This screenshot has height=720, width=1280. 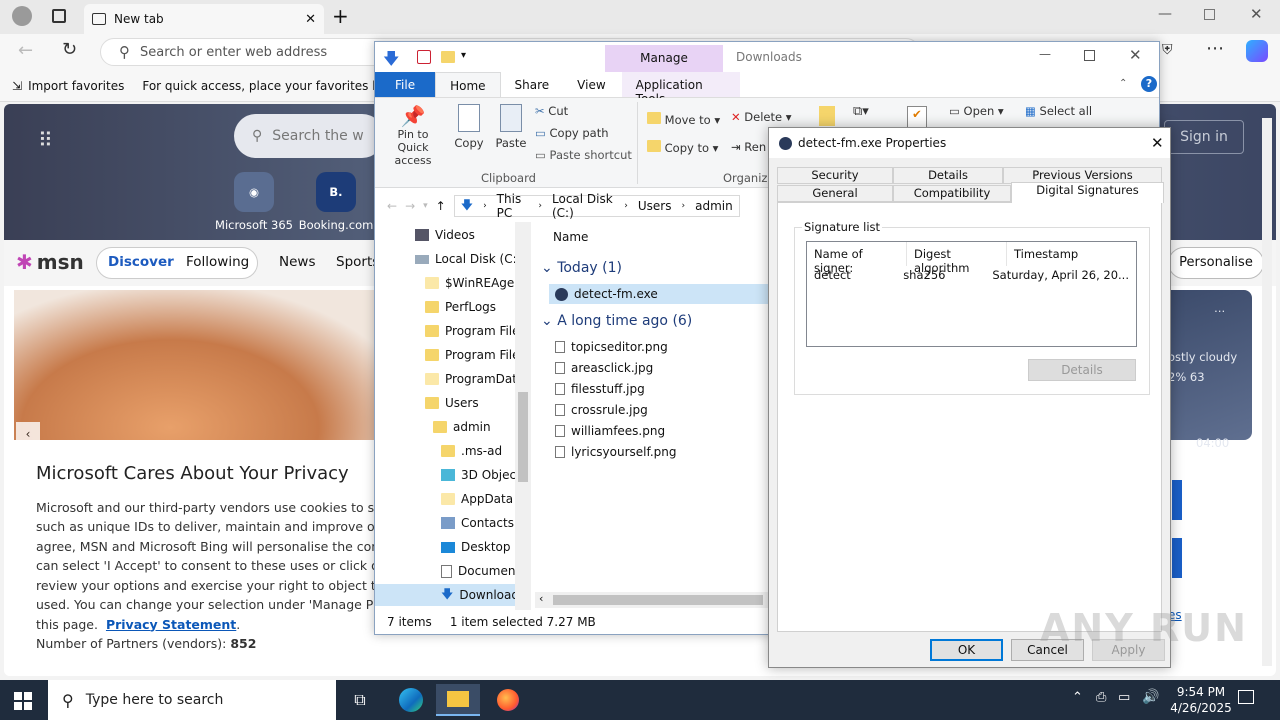 What do you see at coordinates (551, 111) in the screenshot?
I see `cut-button: ✂ Cut` at bounding box center [551, 111].